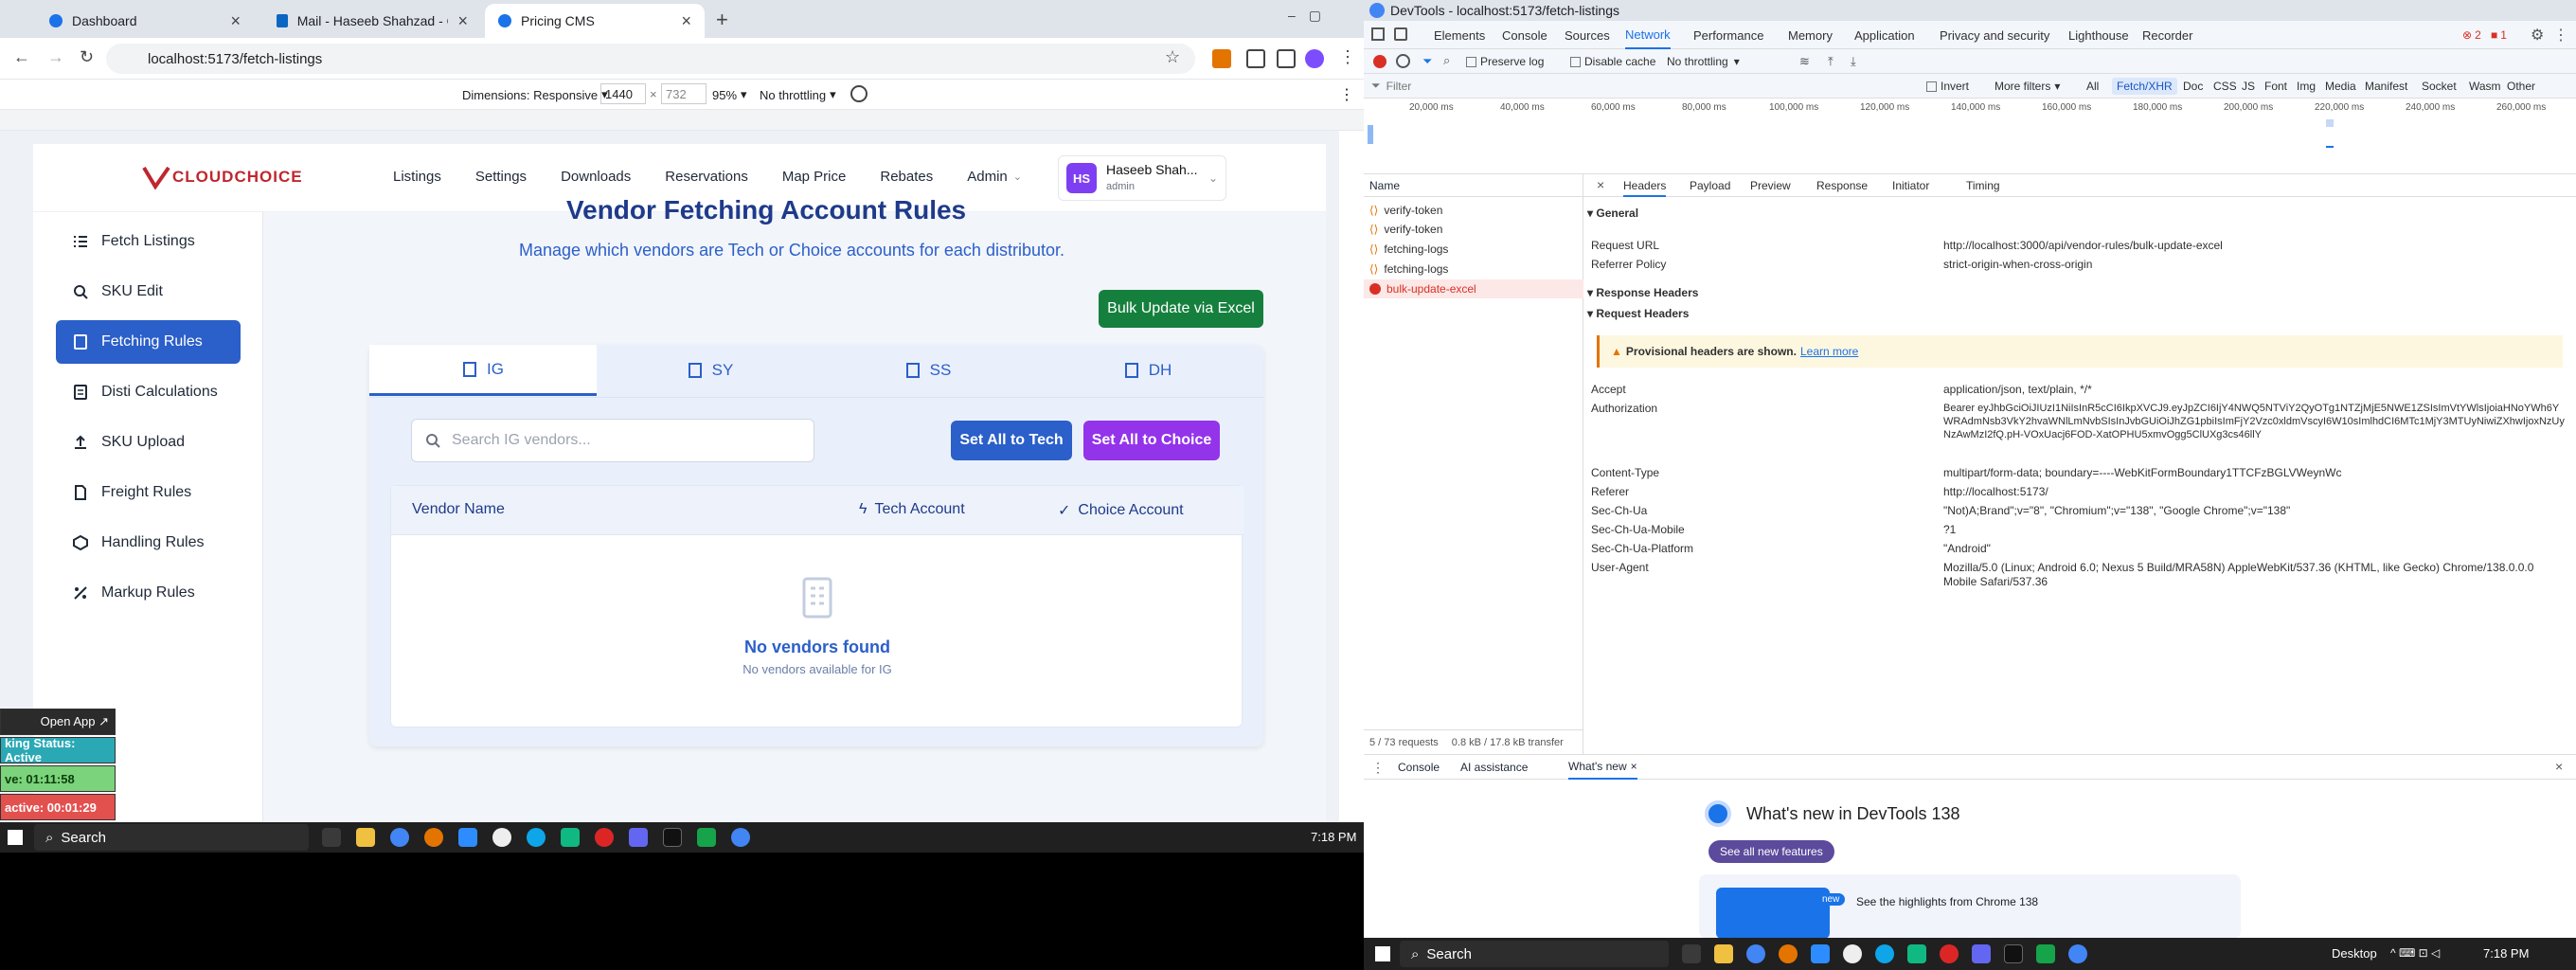  I want to click on logo: CLOUDCHOICE, so click(222, 177).